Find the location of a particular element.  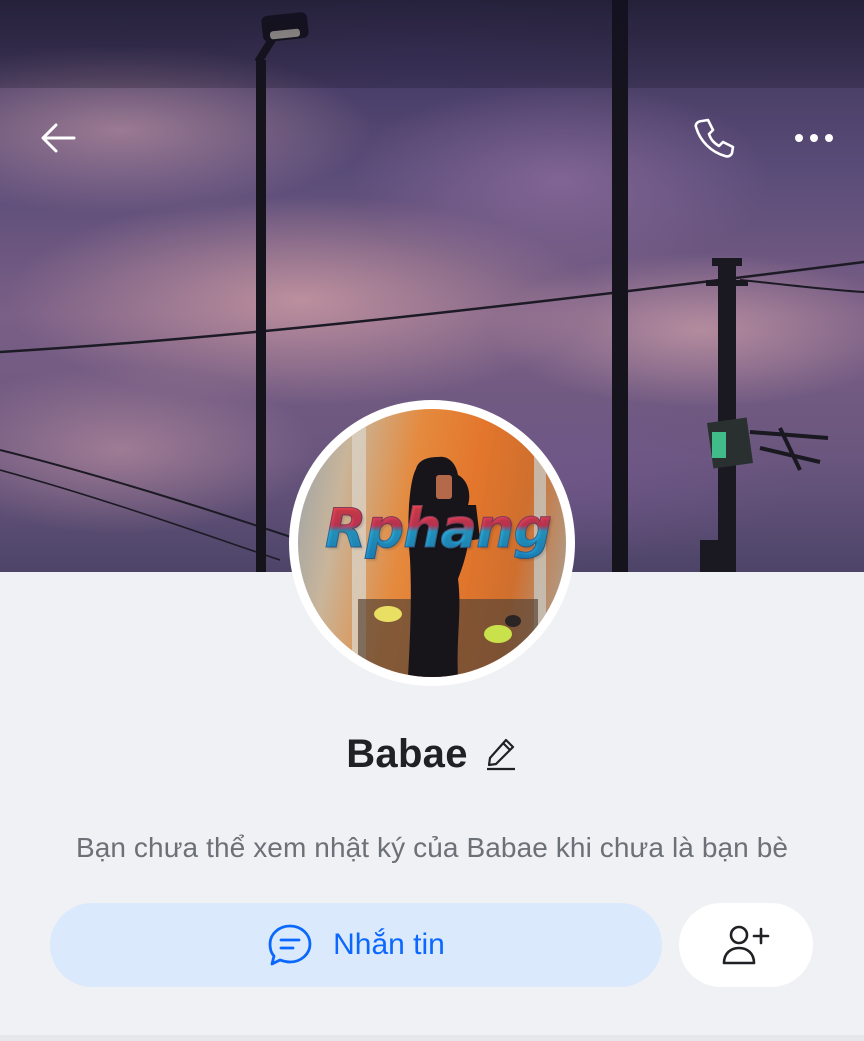

call-button is located at coordinates (714, 138).